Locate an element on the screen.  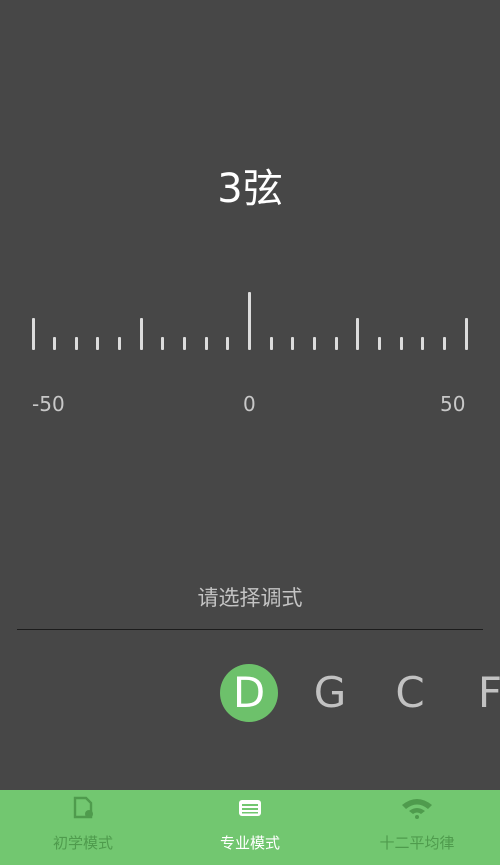
tab-professional-mode: 专业模式 is located at coordinates (250, 827).